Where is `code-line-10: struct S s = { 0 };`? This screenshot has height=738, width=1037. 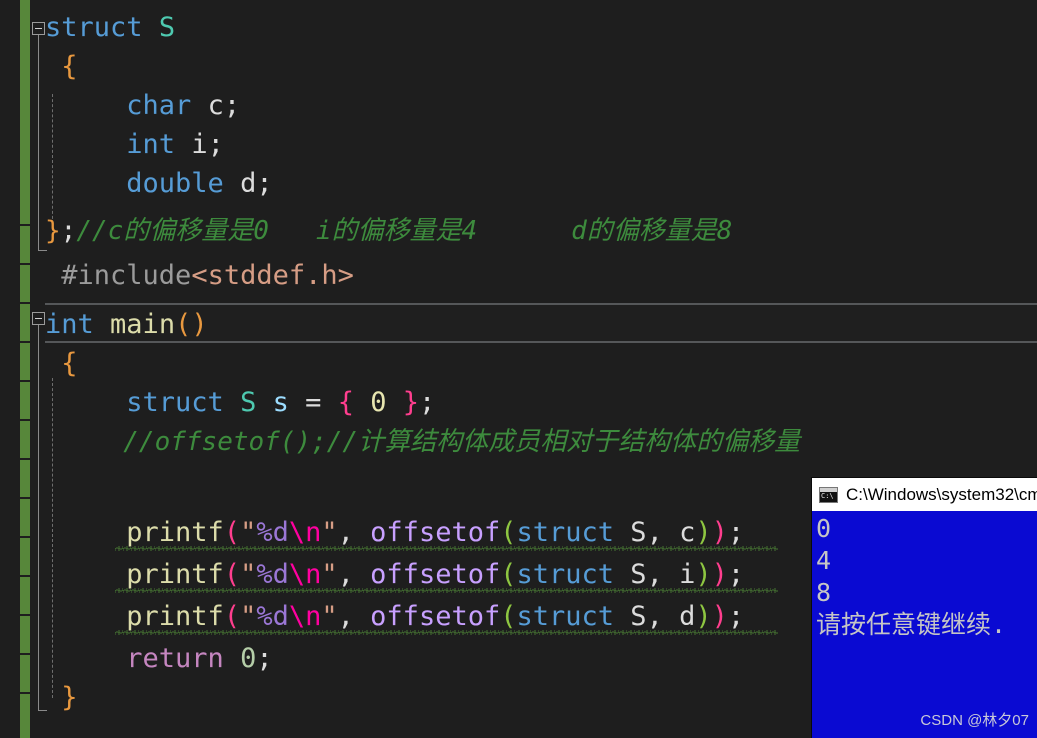
code-line-10: struct S s = { 0 }; is located at coordinates (240, 402).